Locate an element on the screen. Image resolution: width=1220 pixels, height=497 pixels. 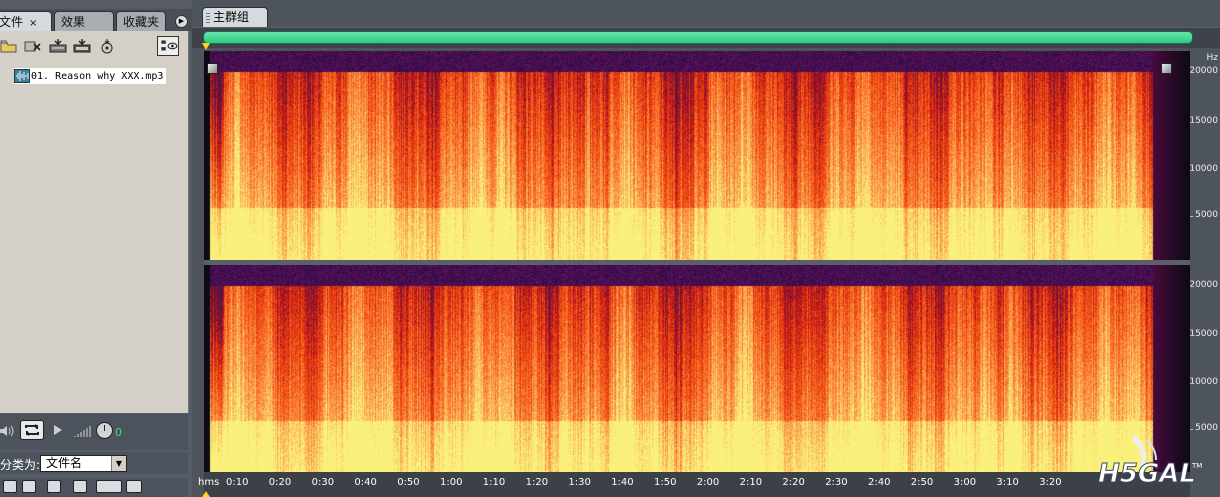
show-loops-icon is located at coordinates (134, 486).